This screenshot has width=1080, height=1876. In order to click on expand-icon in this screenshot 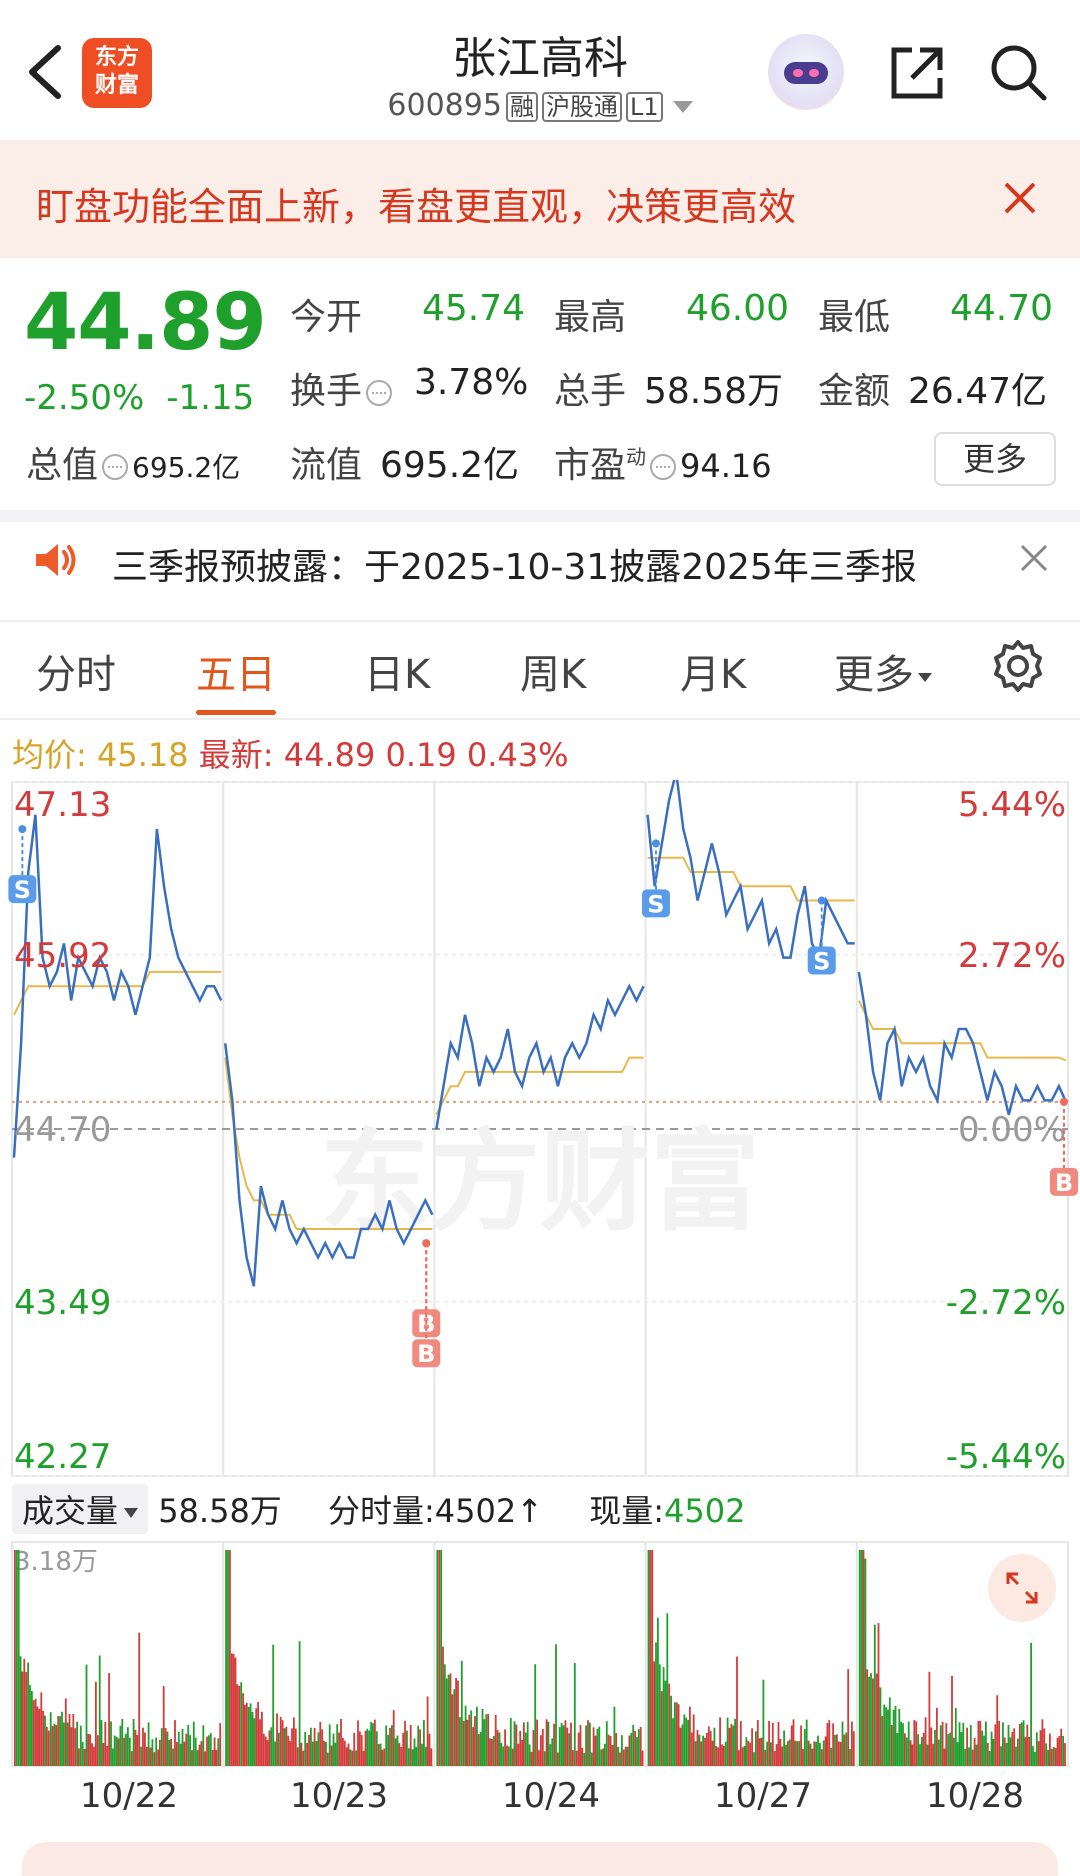, I will do `click(1022, 1588)`.